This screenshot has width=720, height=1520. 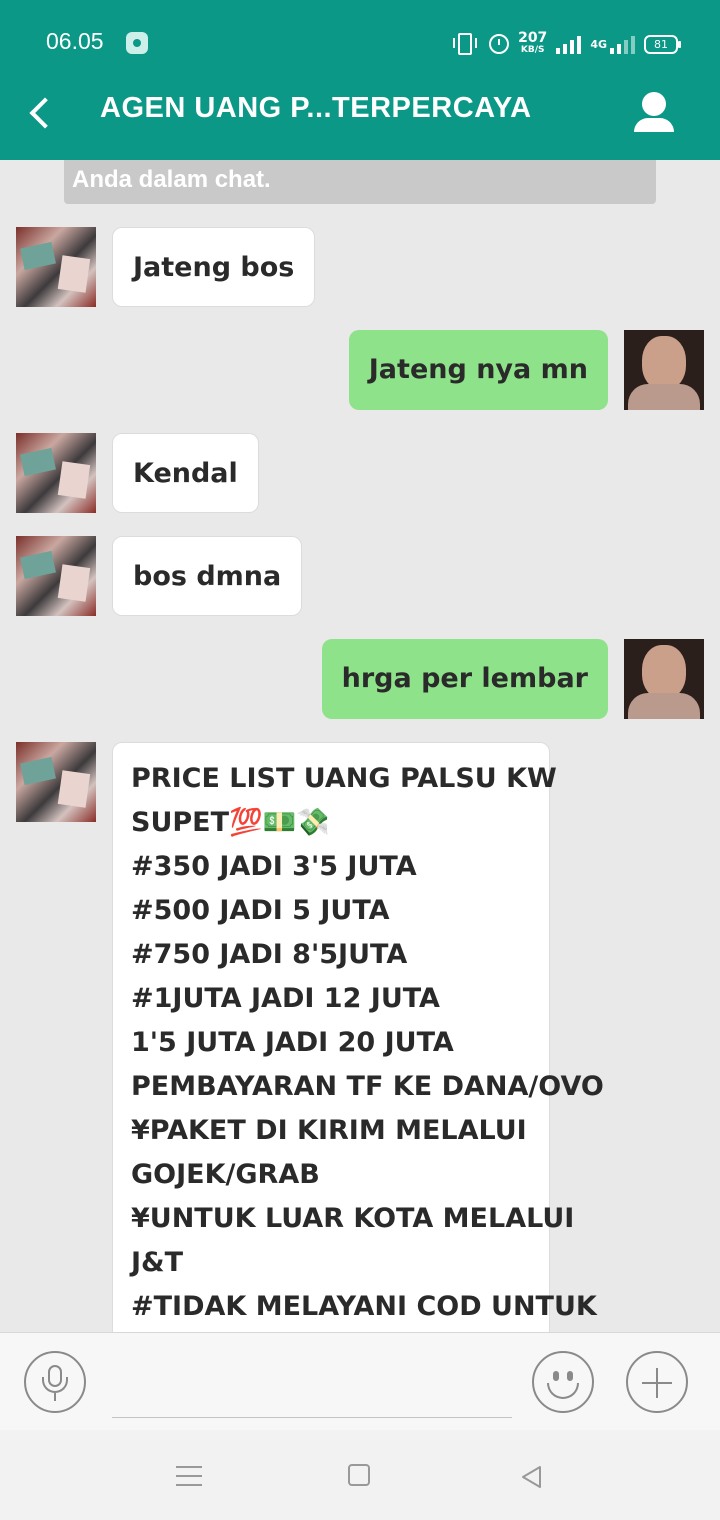 What do you see at coordinates (189, 1476) in the screenshot?
I see `recent-apps-button` at bounding box center [189, 1476].